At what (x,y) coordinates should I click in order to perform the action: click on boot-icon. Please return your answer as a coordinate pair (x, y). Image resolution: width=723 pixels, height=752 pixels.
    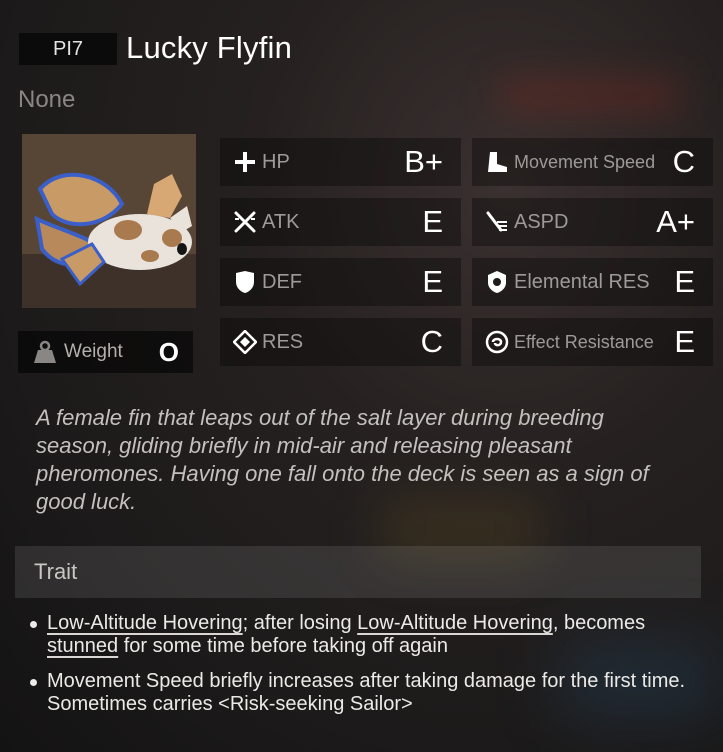
    Looking at the image, I should click on (497, 162).